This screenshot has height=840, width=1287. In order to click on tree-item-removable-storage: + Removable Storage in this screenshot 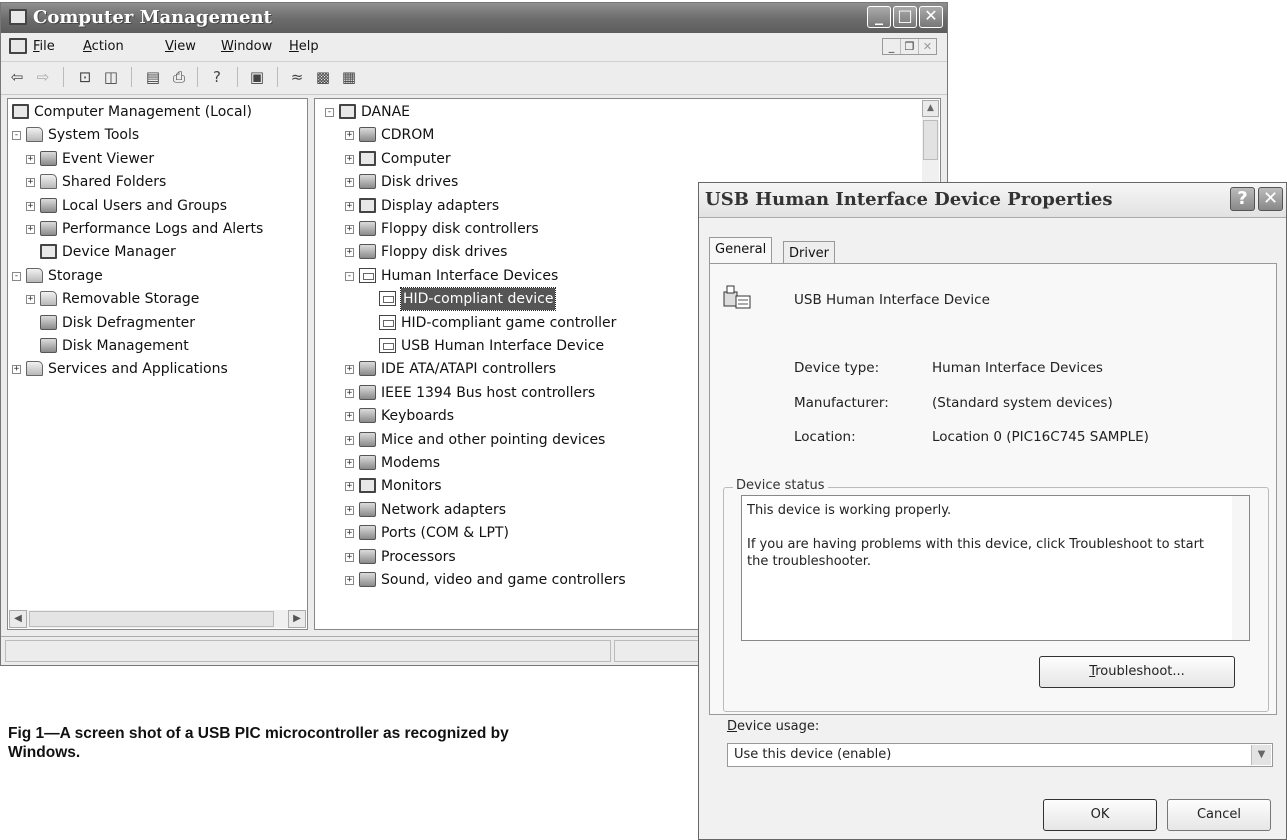, I will do `click(157, 299)`.